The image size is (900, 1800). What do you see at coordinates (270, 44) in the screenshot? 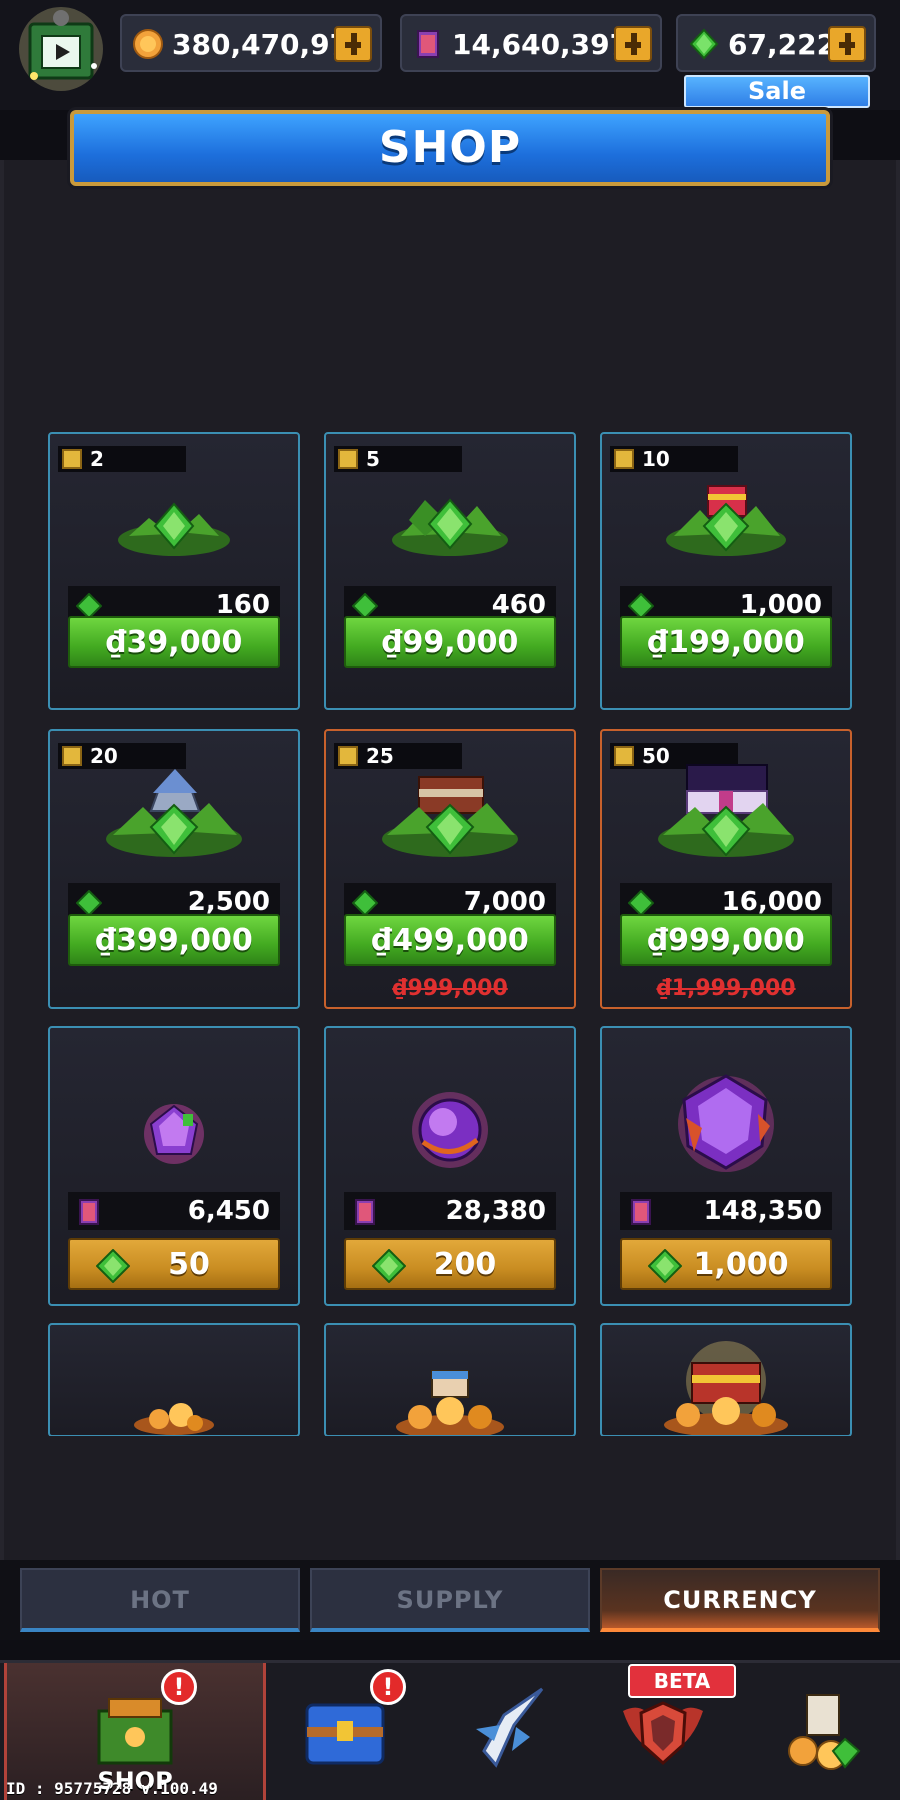
I see `coin-amount: 380,470,976` at bounding box center [270, 44].